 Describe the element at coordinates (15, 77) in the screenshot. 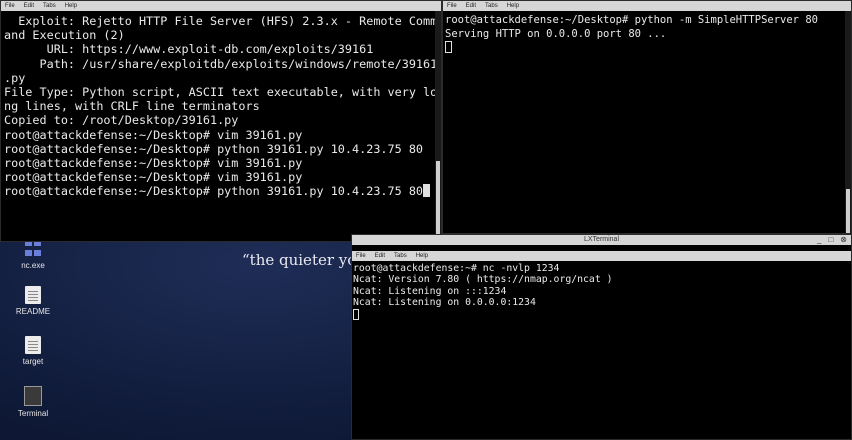

I see `terminal-line: .py` at that location.